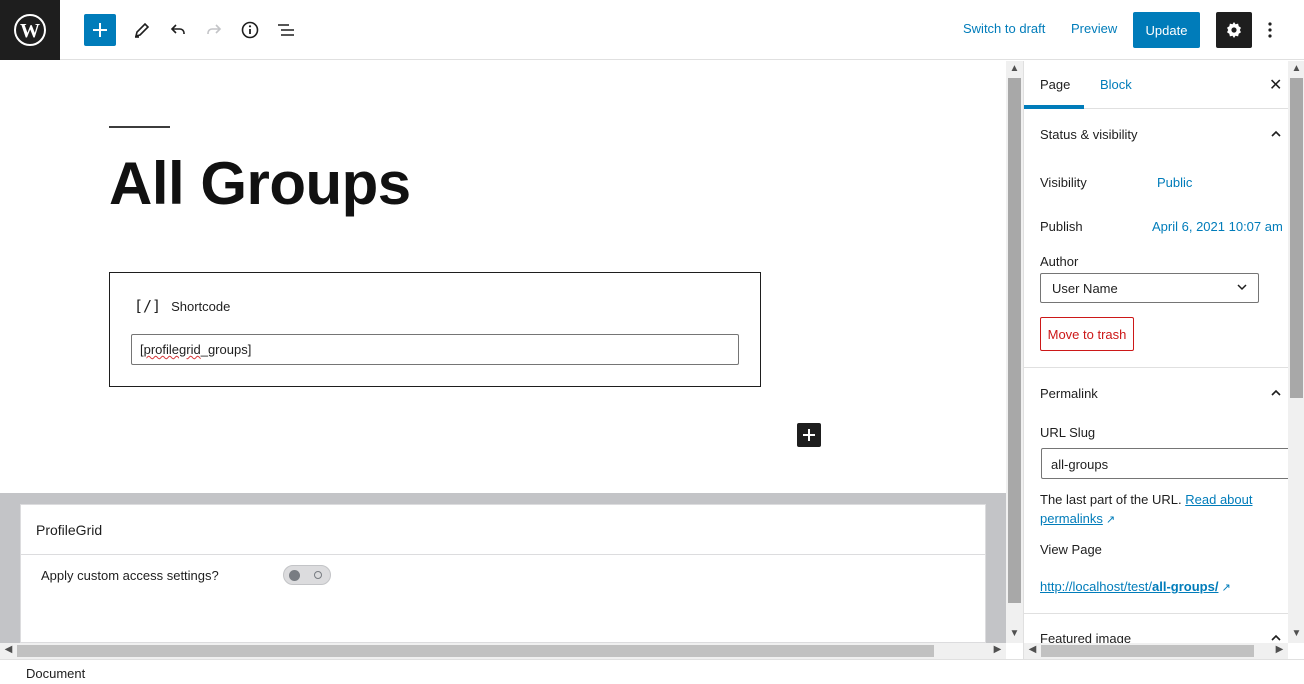 This screenshot has width=1304, height=684. I want to click on toggle-off-indicator, so click(318, 575).